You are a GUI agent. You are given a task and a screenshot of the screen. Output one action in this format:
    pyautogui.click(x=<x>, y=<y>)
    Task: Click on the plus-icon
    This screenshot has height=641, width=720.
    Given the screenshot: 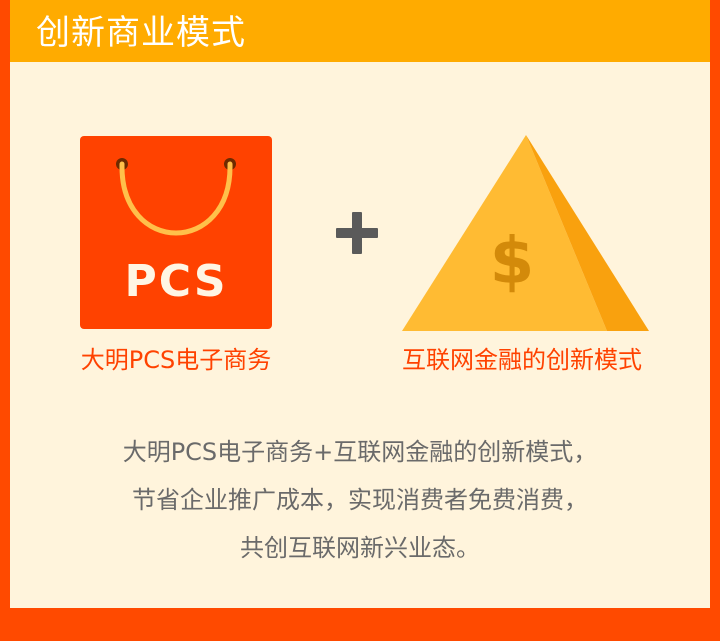 What is the action you would take?
    pyautogui.click(x=357, y=233)
    